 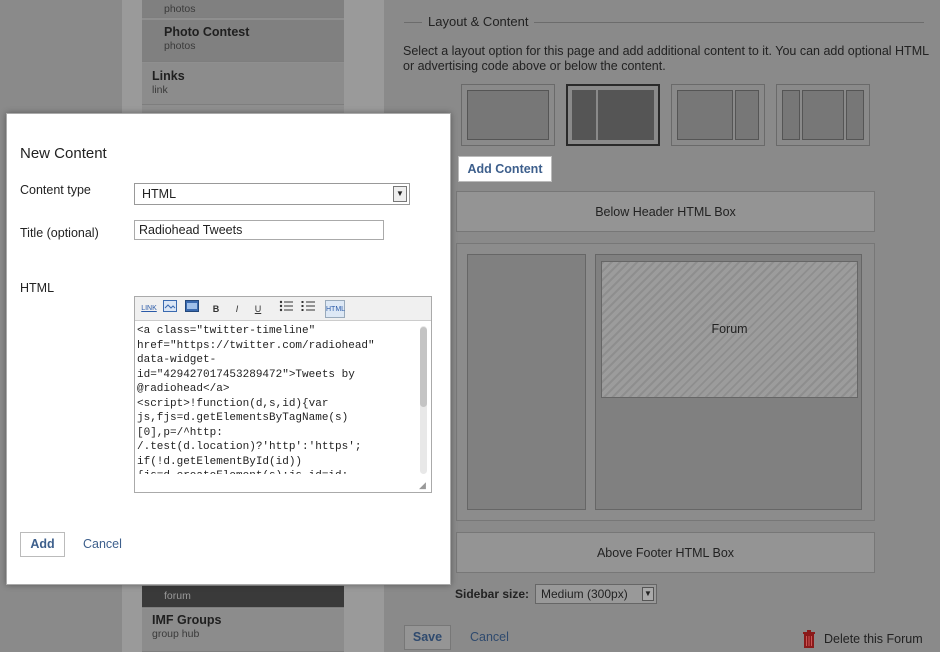 What do you see at coordinates (423, 367) in the screenshot?
I see `scrollbar-thumb` at bounding box center [423, 367].